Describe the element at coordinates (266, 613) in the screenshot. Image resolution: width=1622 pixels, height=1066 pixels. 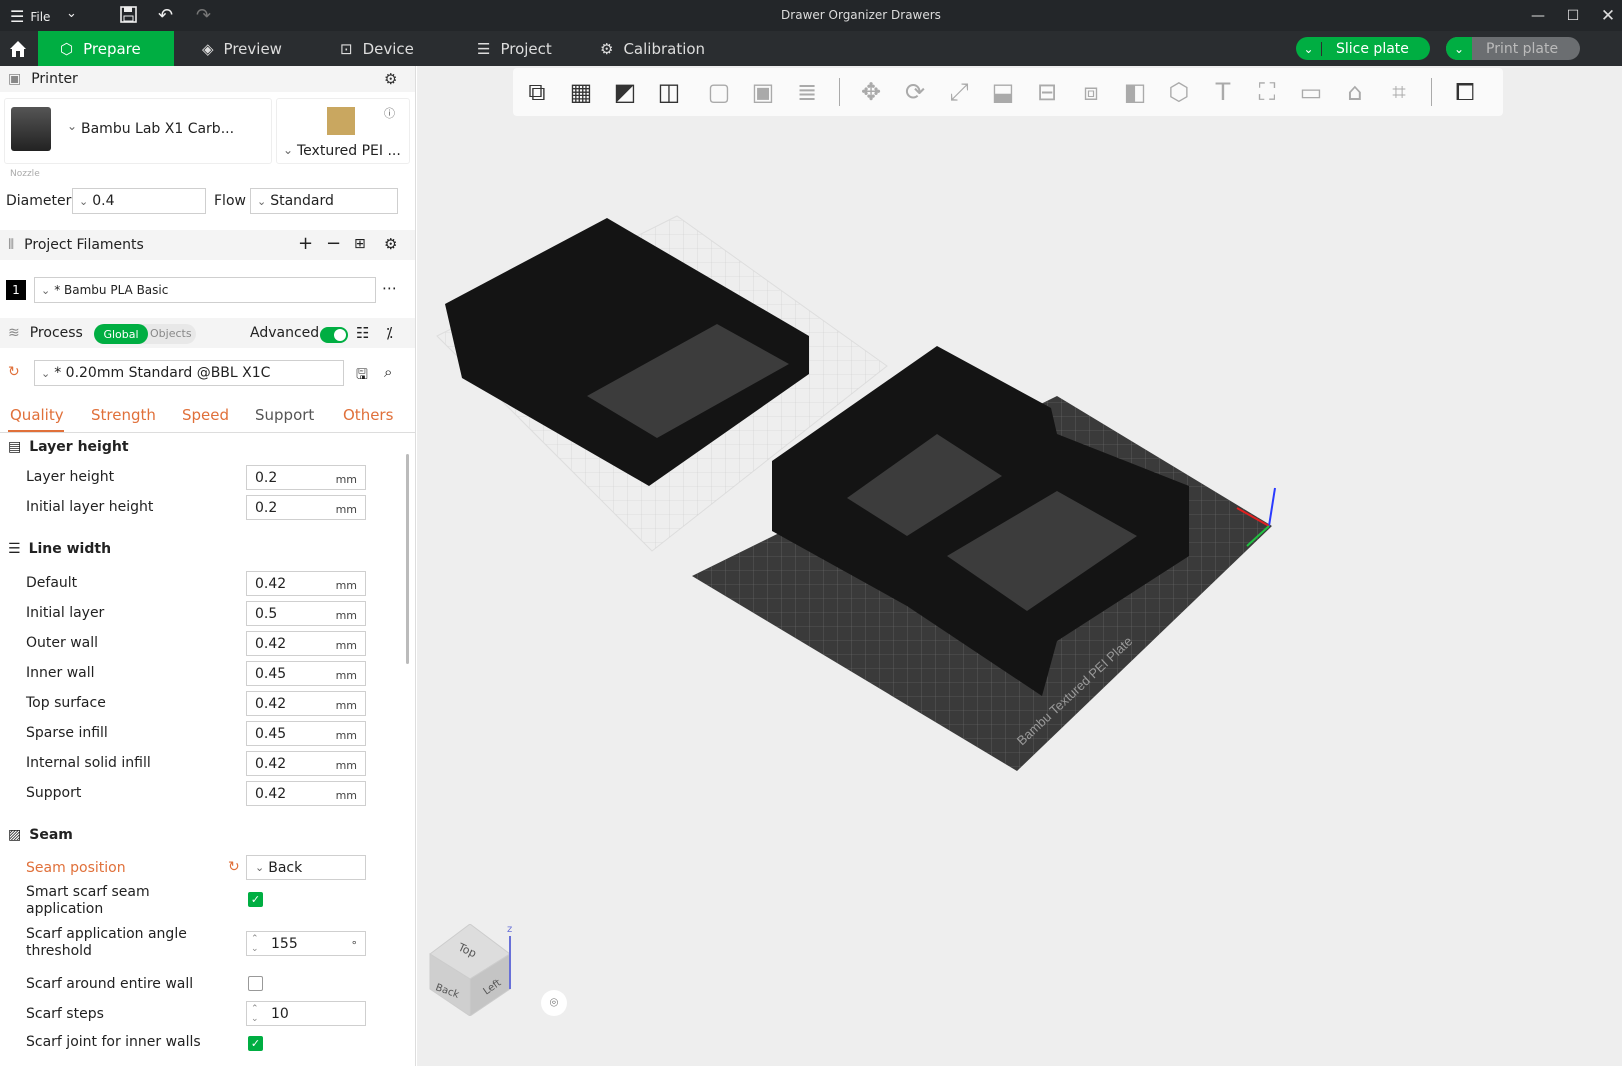
I see `lw-initial-layer-value: 0.5` at that location.